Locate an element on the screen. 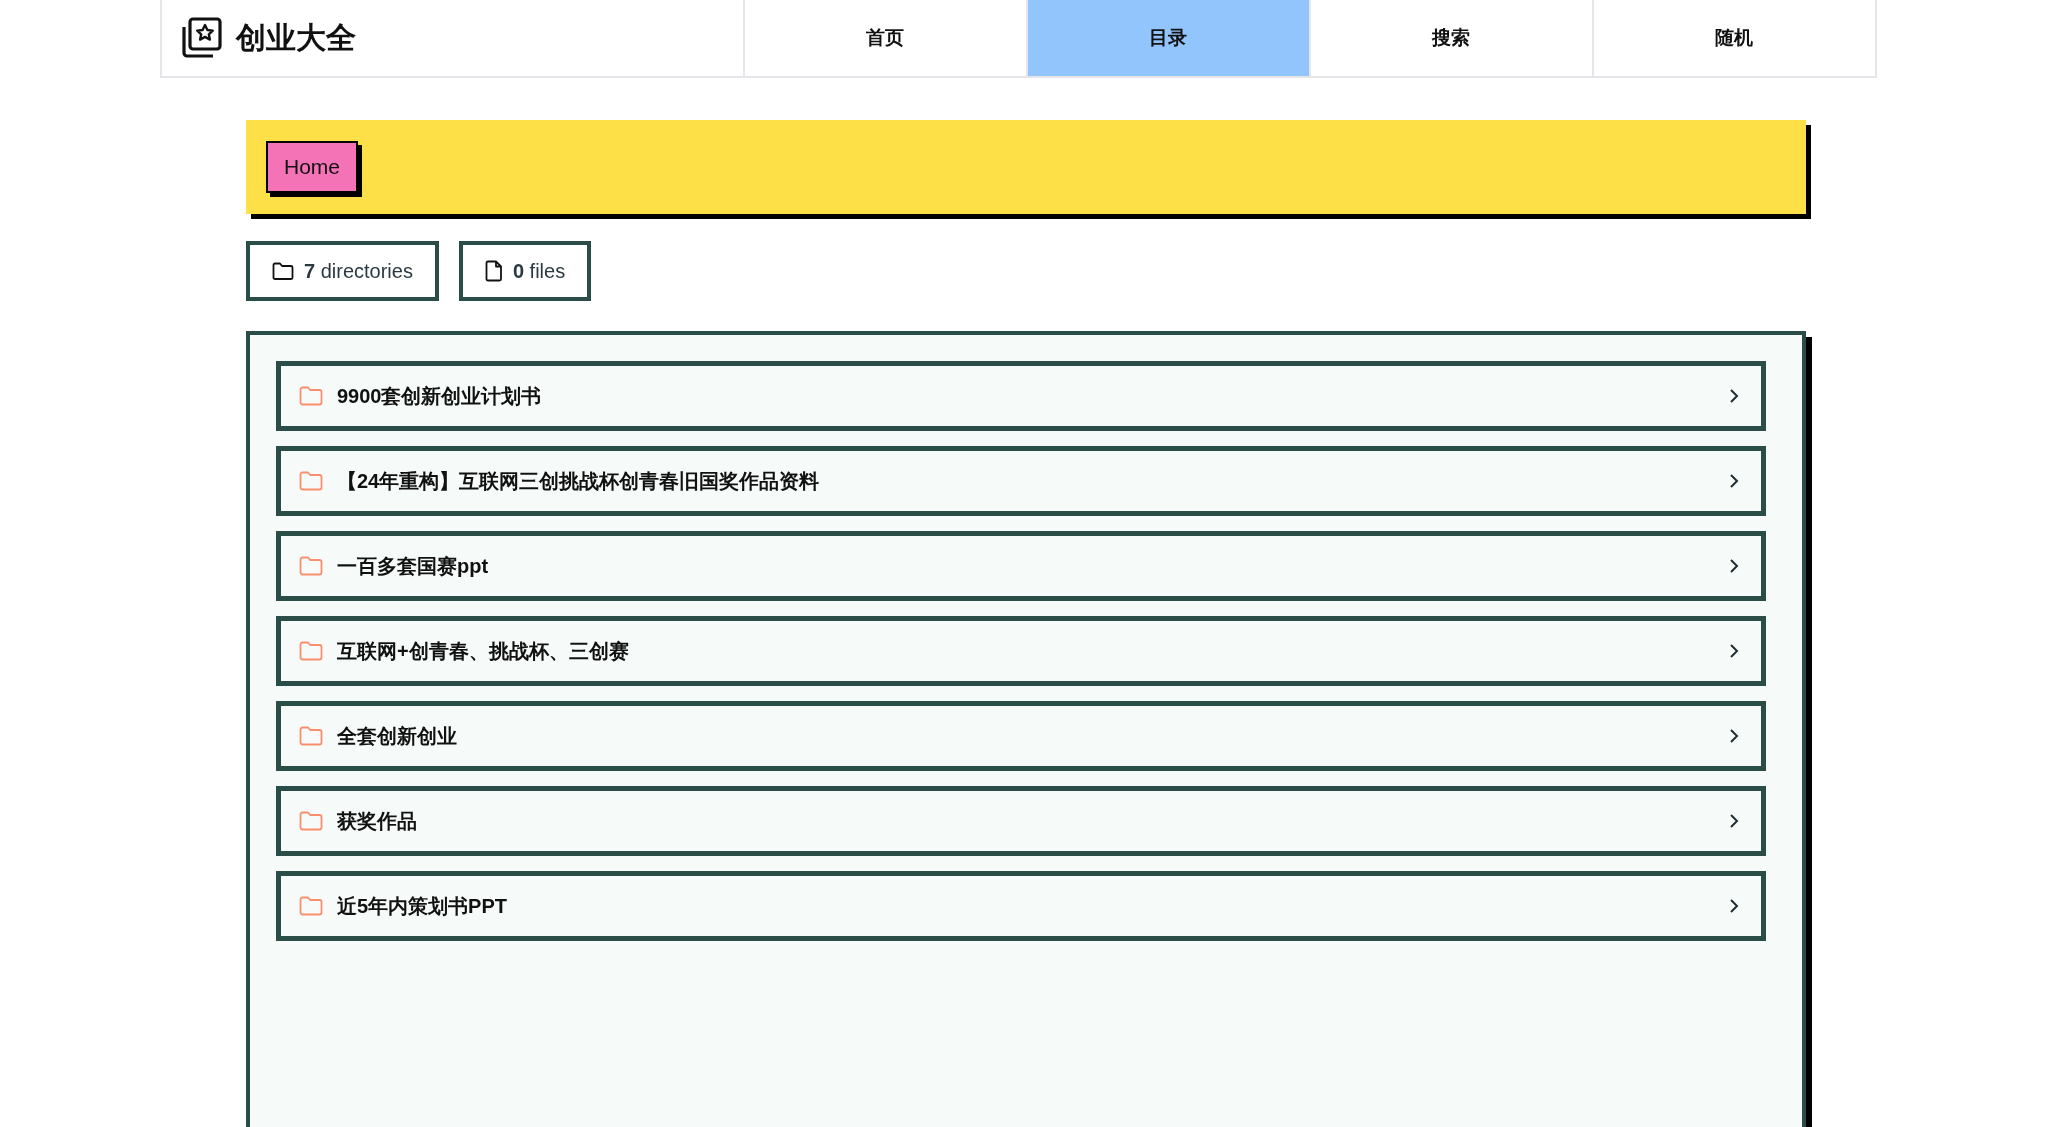  directory-item: 全套创新创业 is located at coordinates (1021, 736).